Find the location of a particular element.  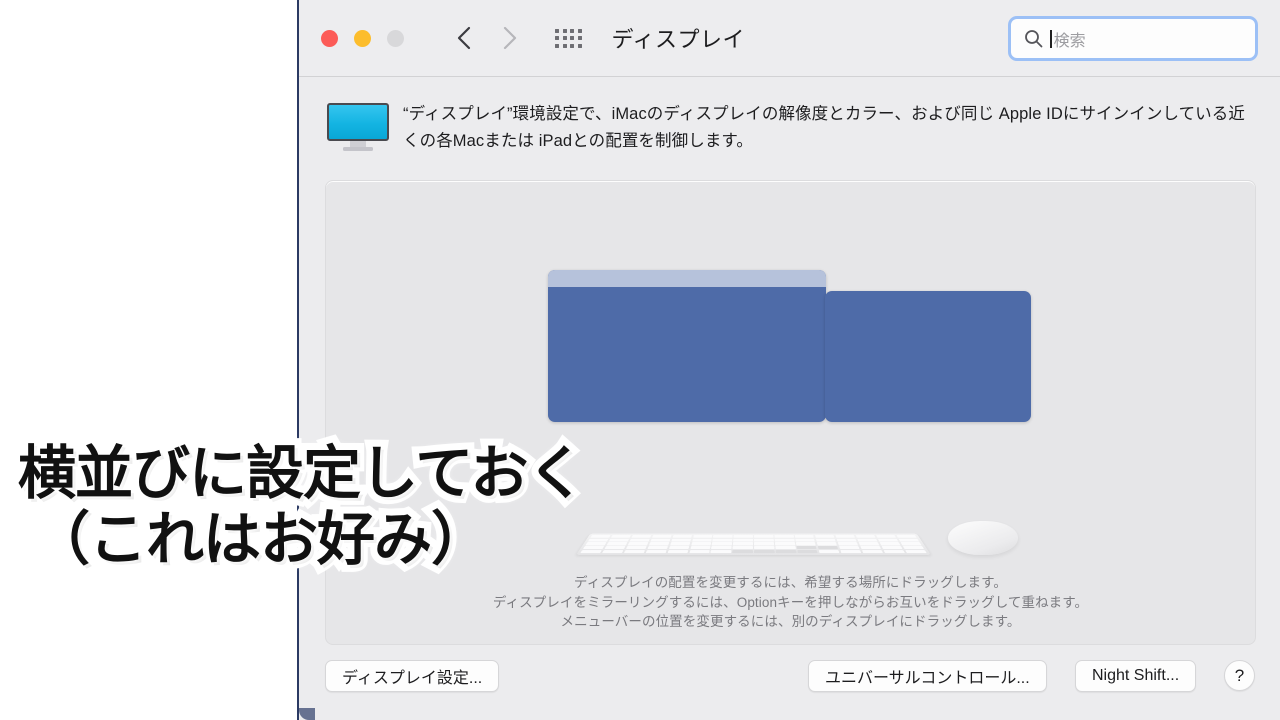

text-cursor is located at coordinates (1051, 38).